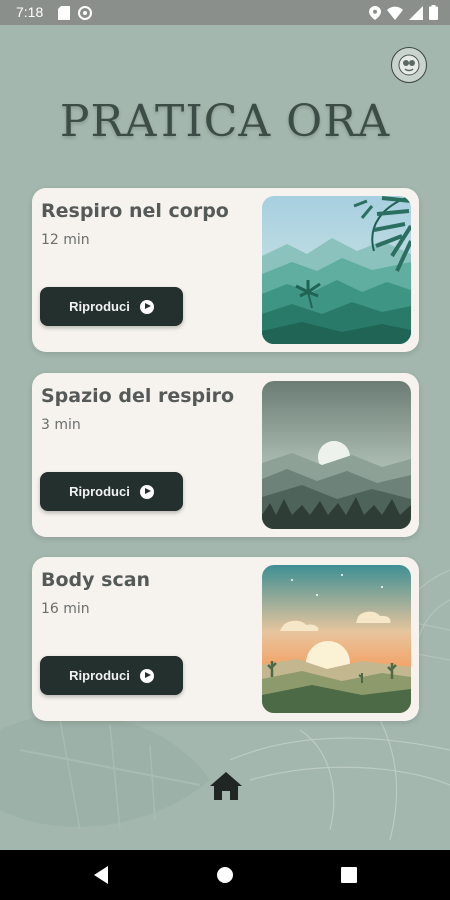 Image resolution: width=450 pixels, height=900 pixels. What do you see at coordinates (30, 12) in the screenshot?
I see `status-time: 7:18` at bounding box center [30, 12].